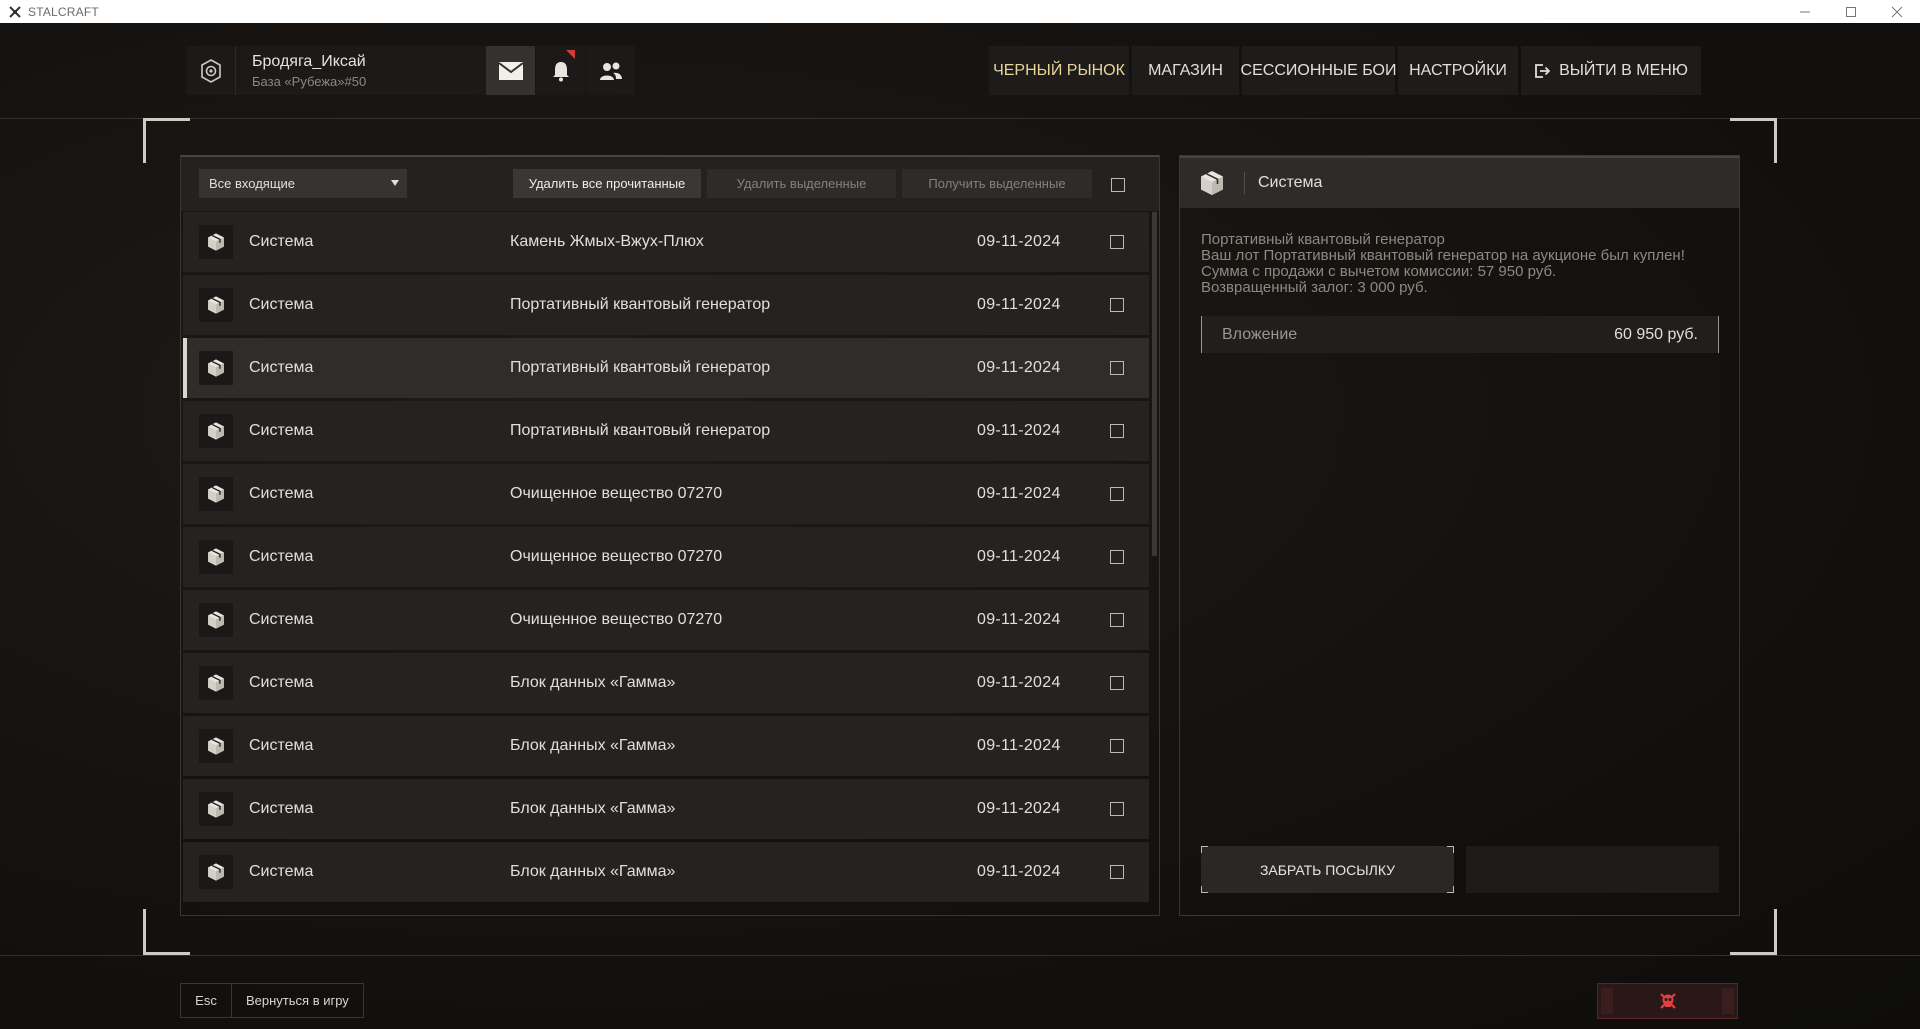 This screenshot has height=1029, width=1920. What do you see at coordinates (1656, 334) in the screenshot?
I see `attachment-value: 60 950 руб.` at bounding box center [1656, 334].